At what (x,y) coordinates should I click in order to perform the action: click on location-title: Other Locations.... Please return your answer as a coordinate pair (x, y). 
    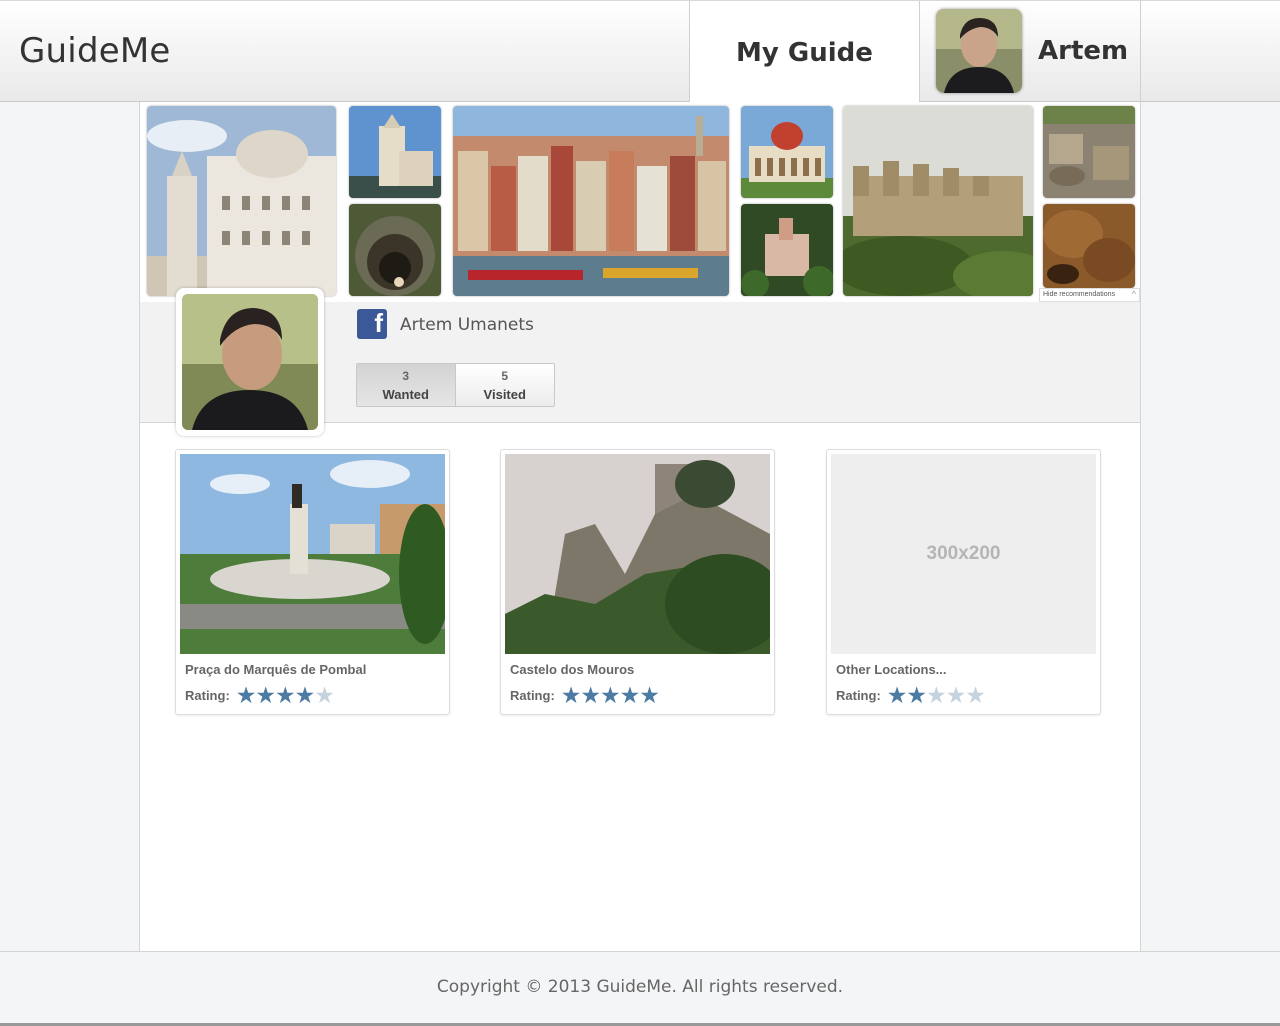
    Looking at the image, I should click on (891, 669).